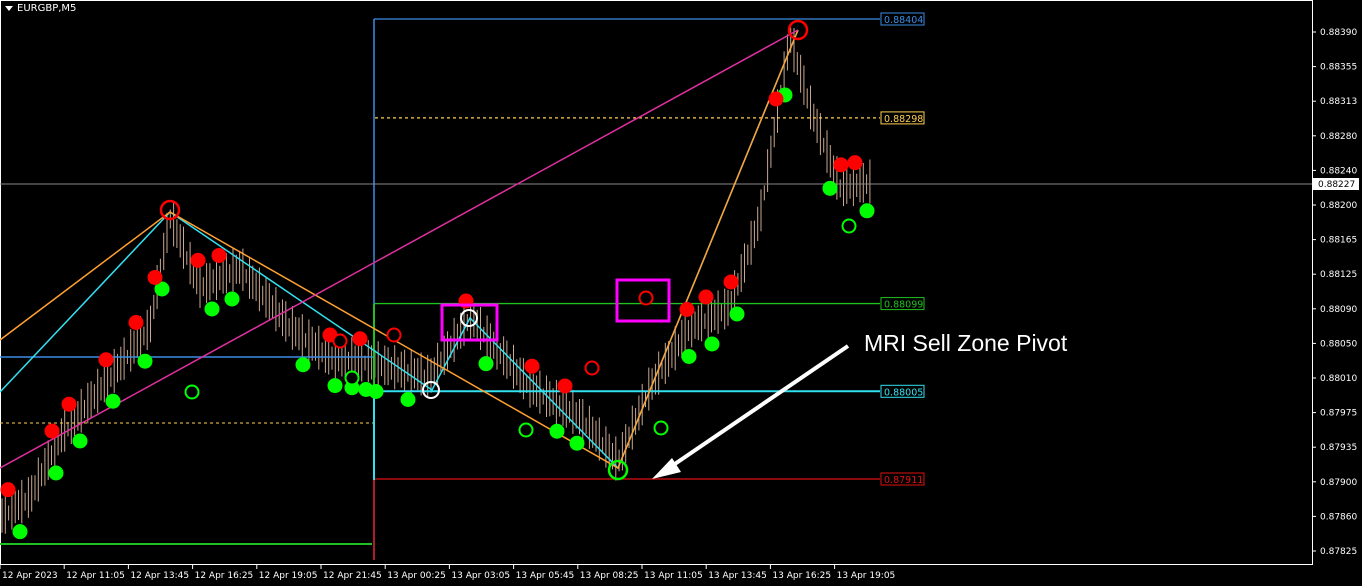 The height and width of the screenshot is (586, 1362). I want to click on symbol-label: EURGBP,M5, so click(40, 8).